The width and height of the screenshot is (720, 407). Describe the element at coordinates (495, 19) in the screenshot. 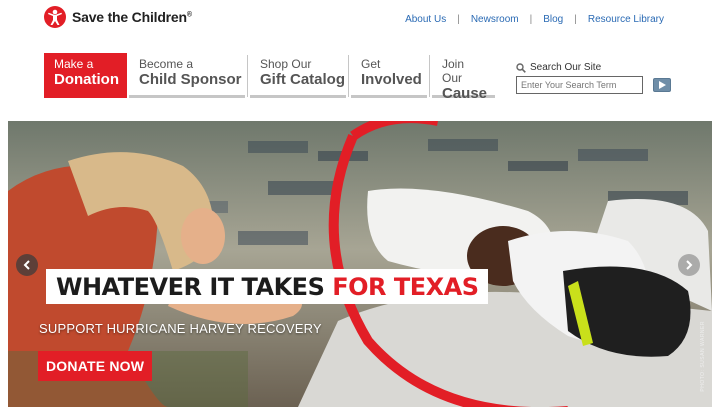

I see `link-newsroom: Newsroom` at that location.